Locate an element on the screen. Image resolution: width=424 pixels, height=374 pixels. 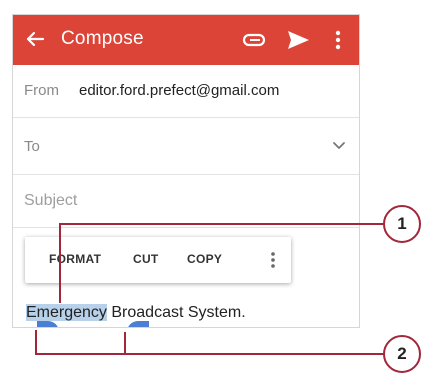
callout-2: 2 is located at coordinates (402, 354).